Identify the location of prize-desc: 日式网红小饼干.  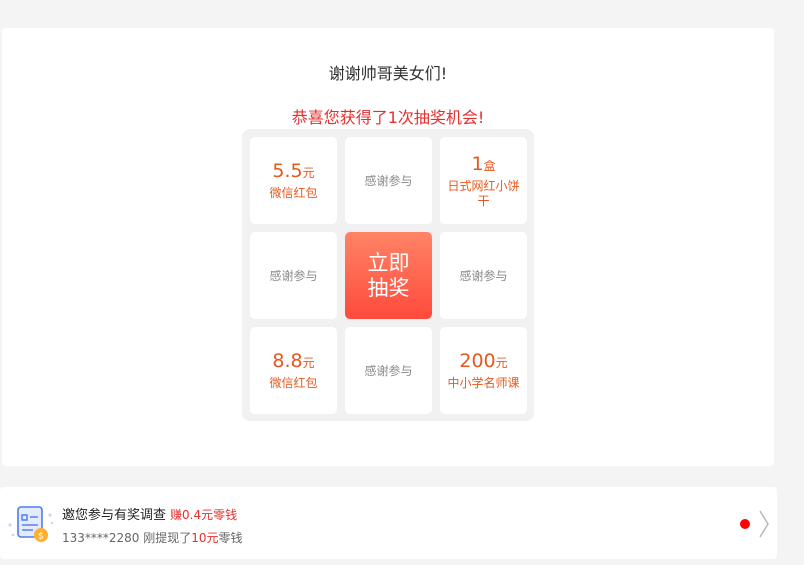
(483, 193).